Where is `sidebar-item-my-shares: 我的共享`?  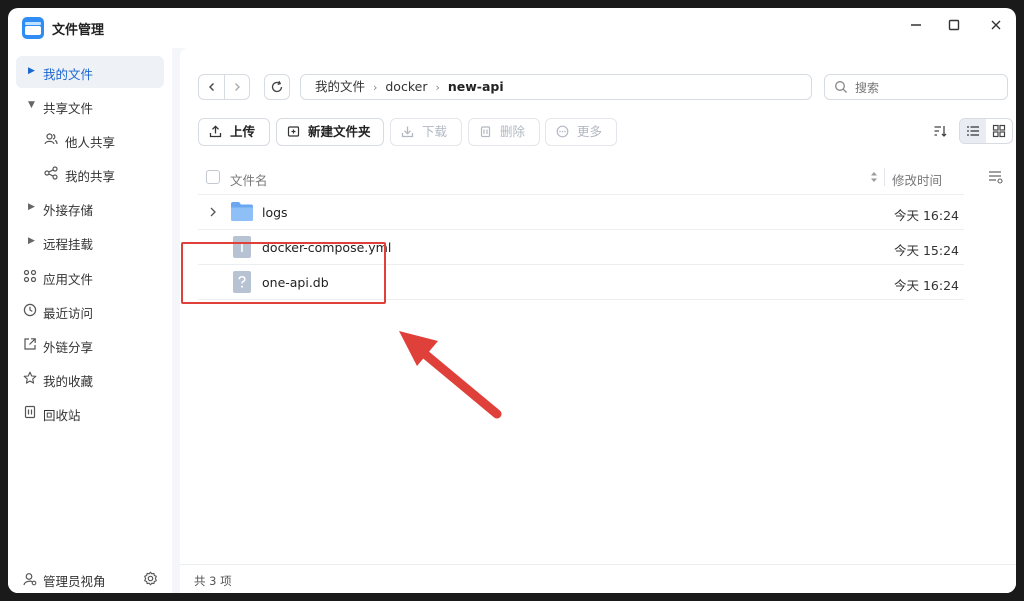
sidebar-item-my-shares: 我的共享 is located at coordinates (90, 174).